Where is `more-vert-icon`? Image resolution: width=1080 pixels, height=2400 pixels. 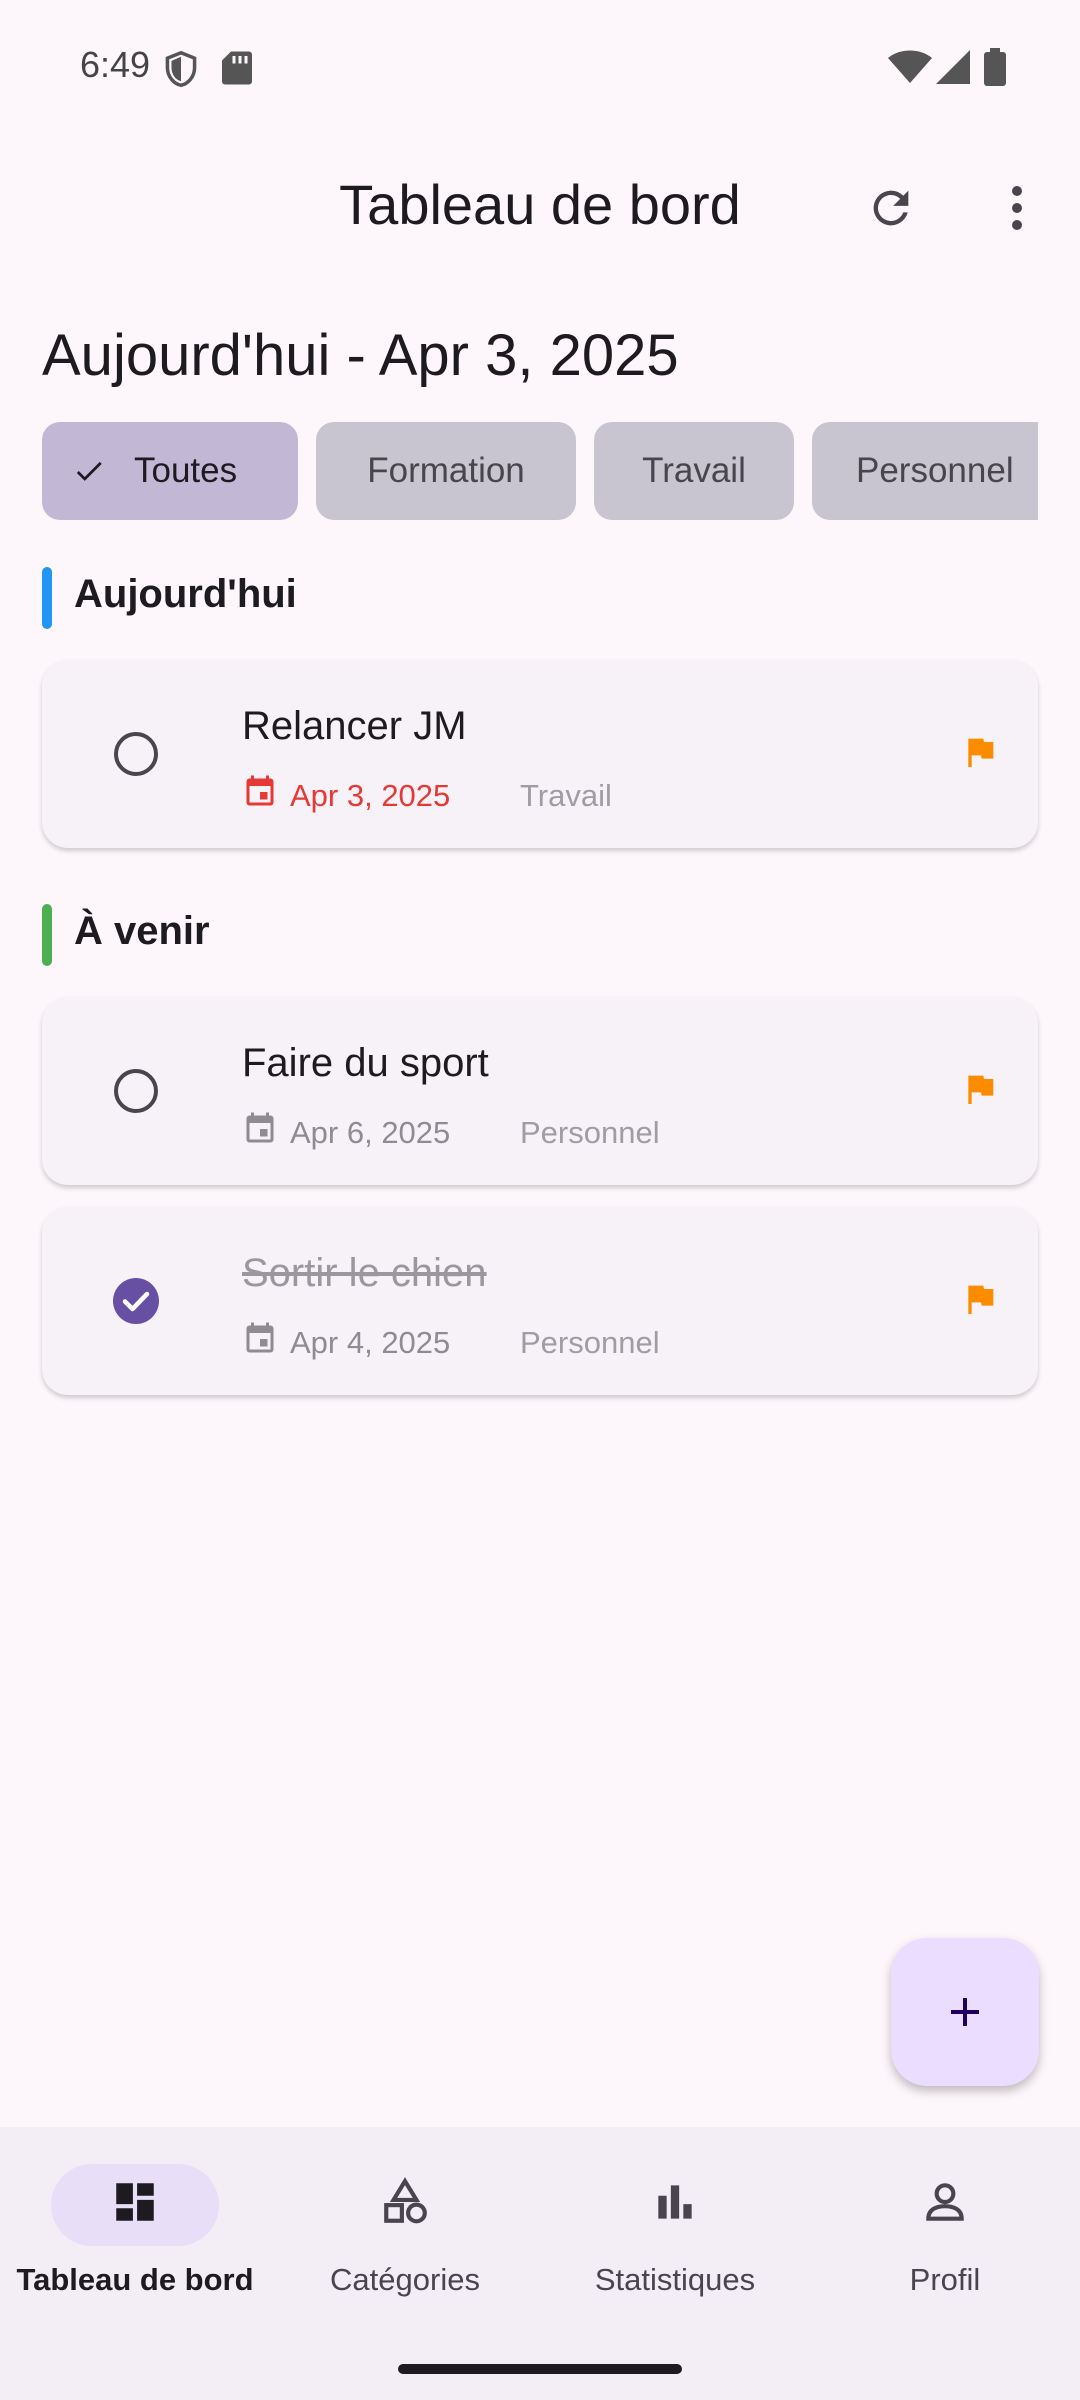
more-vert-icon is located at coordinates (1017, 208).